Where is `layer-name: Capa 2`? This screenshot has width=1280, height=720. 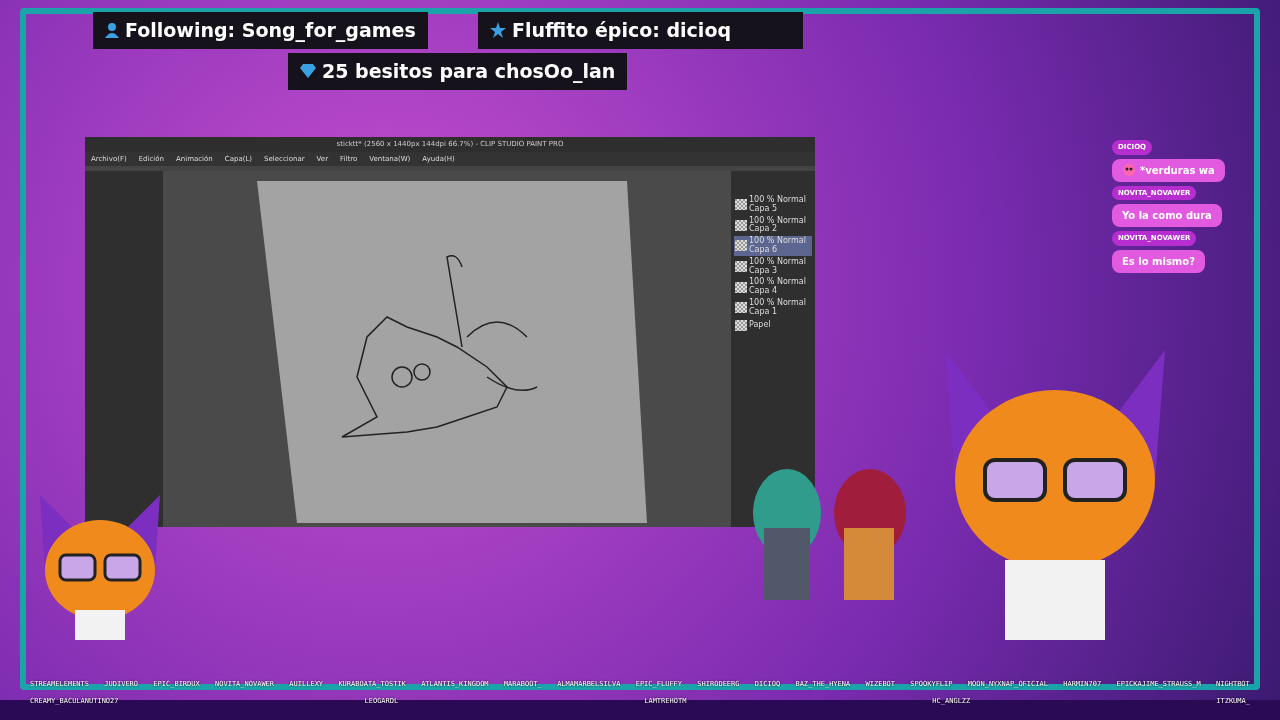
layer-name: Capa 2 is located at coordinates (764, 230).